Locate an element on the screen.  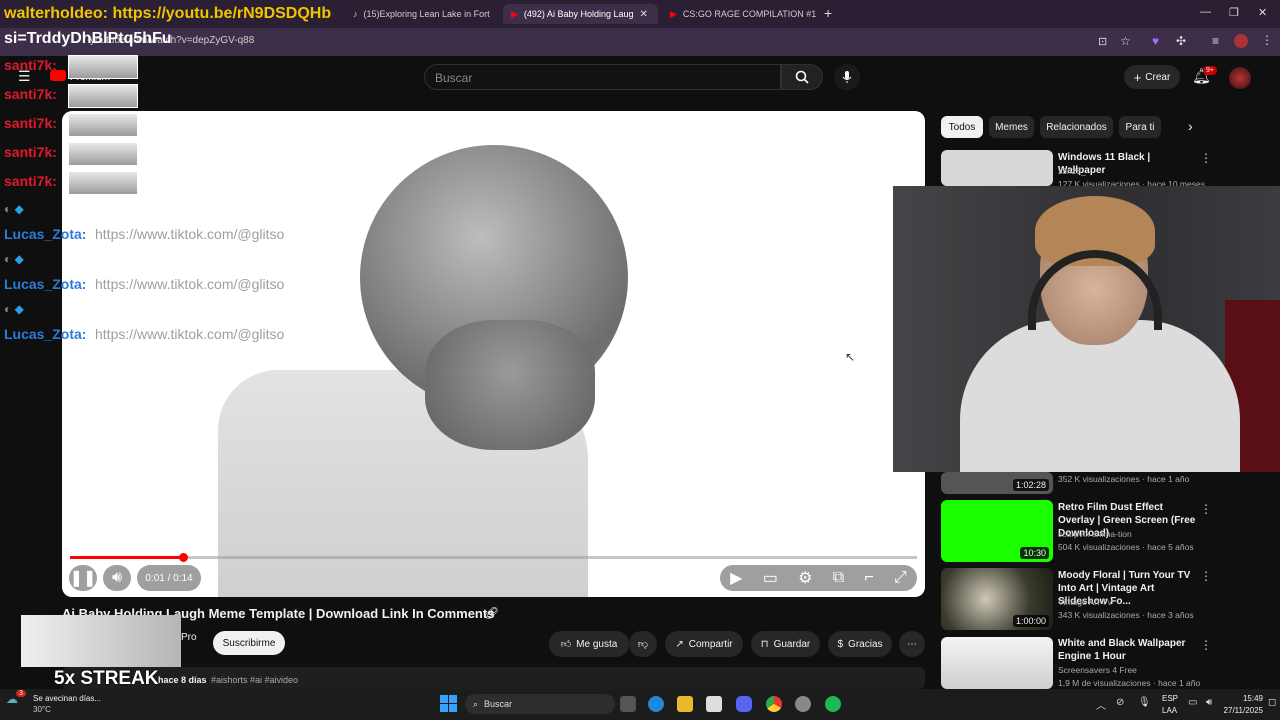
chip-para-ti: Para ti is located at coordinates (1140, 127).